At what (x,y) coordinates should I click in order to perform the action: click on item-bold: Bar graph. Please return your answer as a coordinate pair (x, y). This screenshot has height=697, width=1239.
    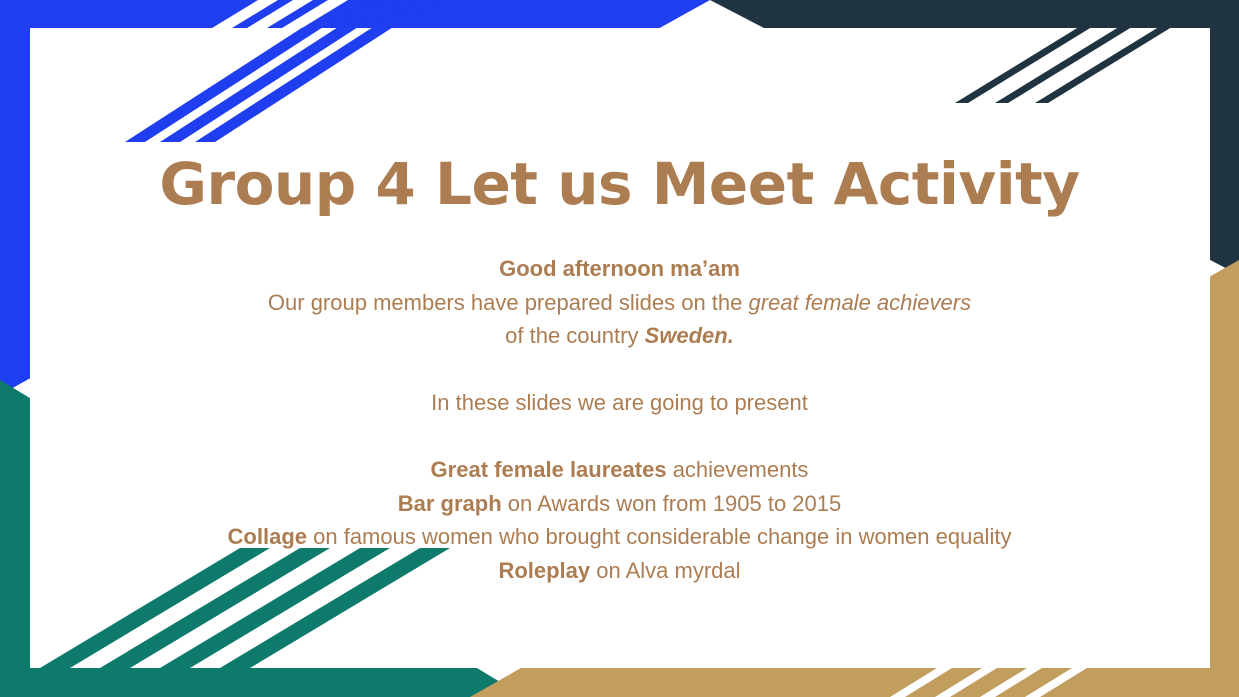
    Looking at the image, I should click on (449, 503).